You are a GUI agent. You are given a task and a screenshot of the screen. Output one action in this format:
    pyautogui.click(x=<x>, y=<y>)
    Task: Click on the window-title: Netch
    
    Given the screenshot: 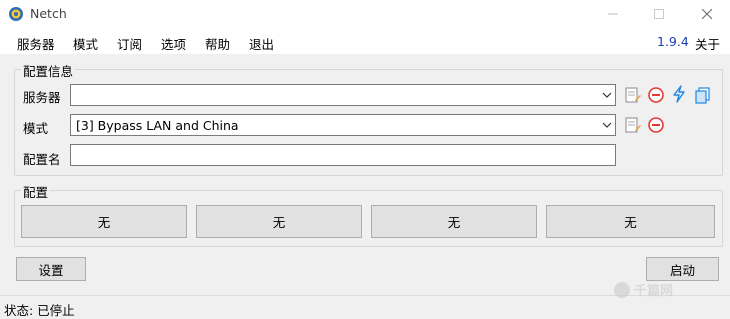 What is the action you would take?
    pyautogui.click(x=48, y=13)
    